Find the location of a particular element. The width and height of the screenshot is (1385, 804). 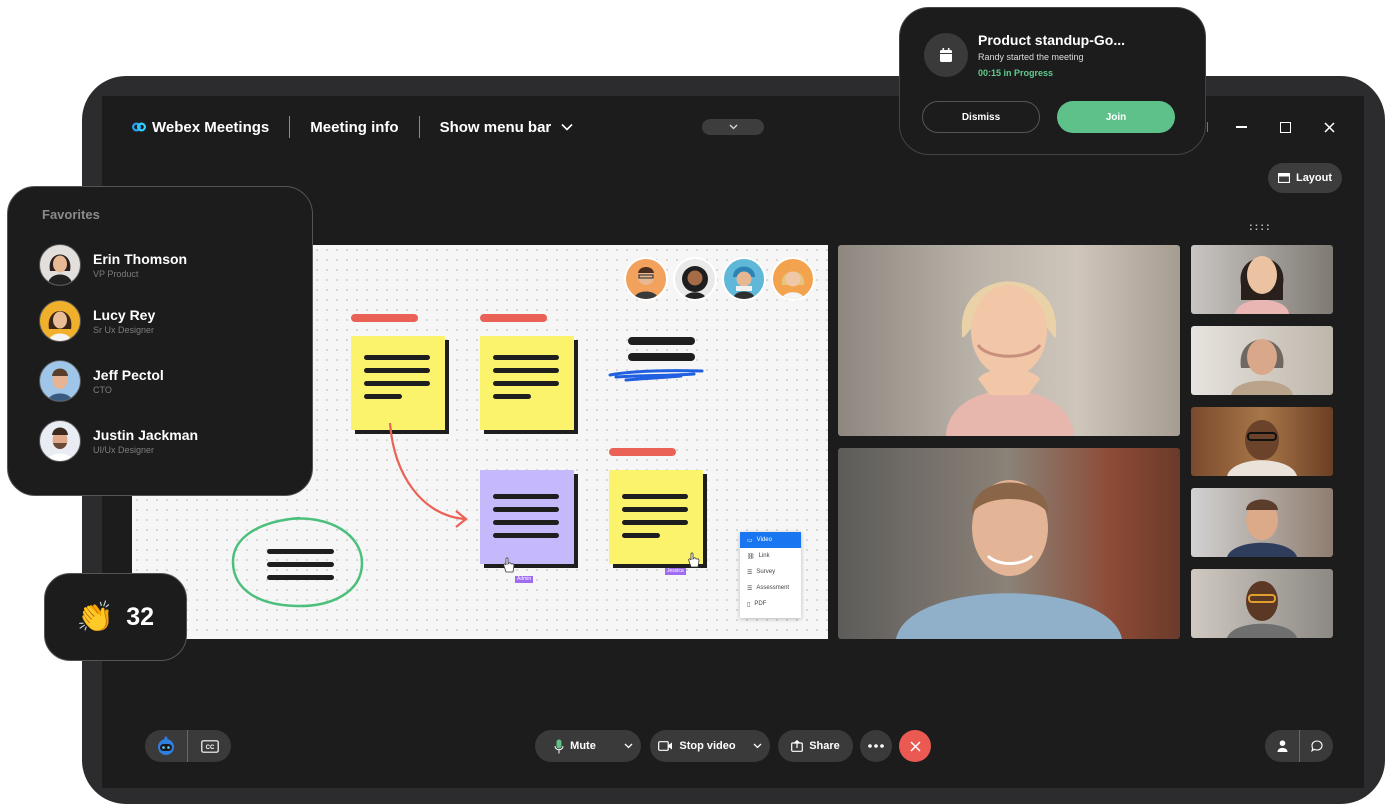

meeting-info-button: Meeting info is located at coordinates (354, 127).